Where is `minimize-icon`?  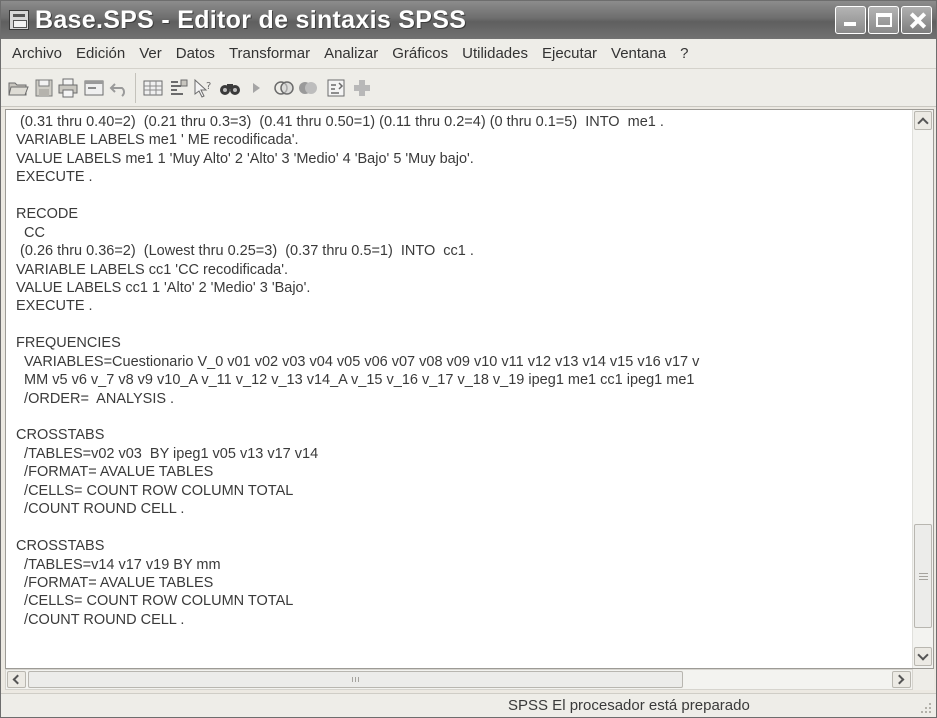
minimize-icon is located at coordinates (850, 24).